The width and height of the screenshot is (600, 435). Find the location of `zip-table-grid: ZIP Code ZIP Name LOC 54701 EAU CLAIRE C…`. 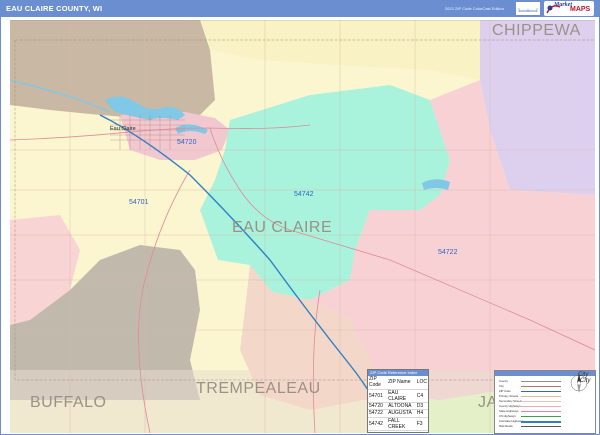

zip-table-grid: ZIP Code ZIP Name LOC 54701 EAU CLAIRE C… is located at coordinates (398, 404).